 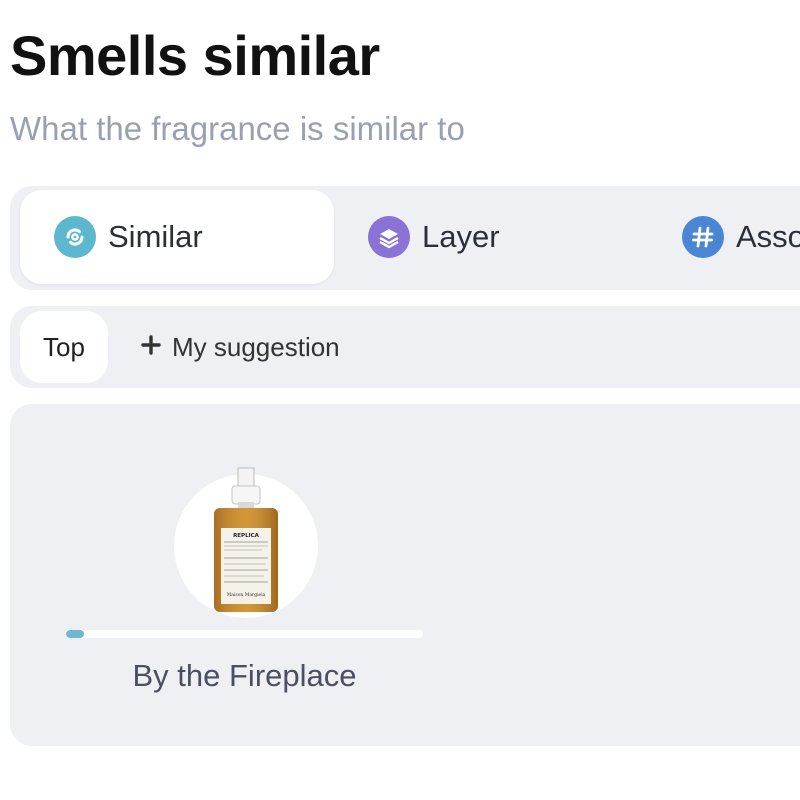 What do you see at coordinates (244, 634) in the screenshot?
I see `similarity-vote-bar` at bounding box center [244, 634].